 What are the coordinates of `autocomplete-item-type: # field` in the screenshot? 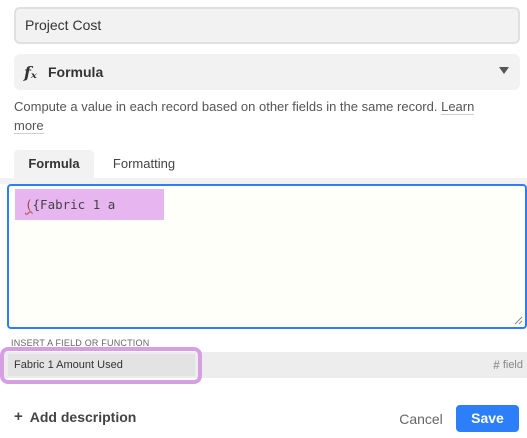 It's located at (508, 365).